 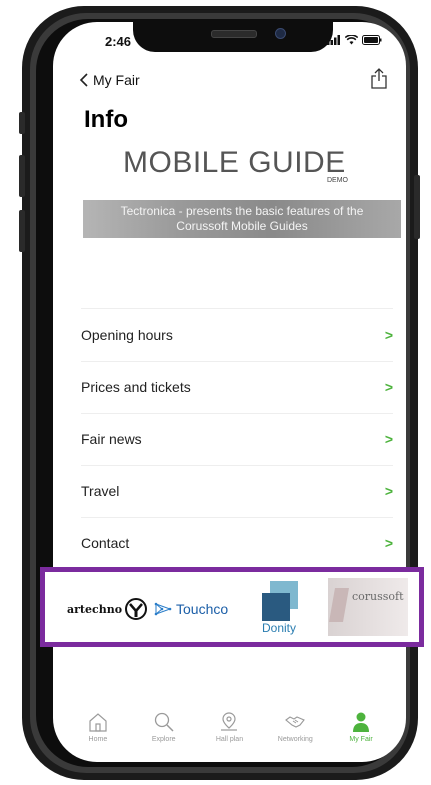 I want to click on tab-label: Explore, so click(x=163, y=739).